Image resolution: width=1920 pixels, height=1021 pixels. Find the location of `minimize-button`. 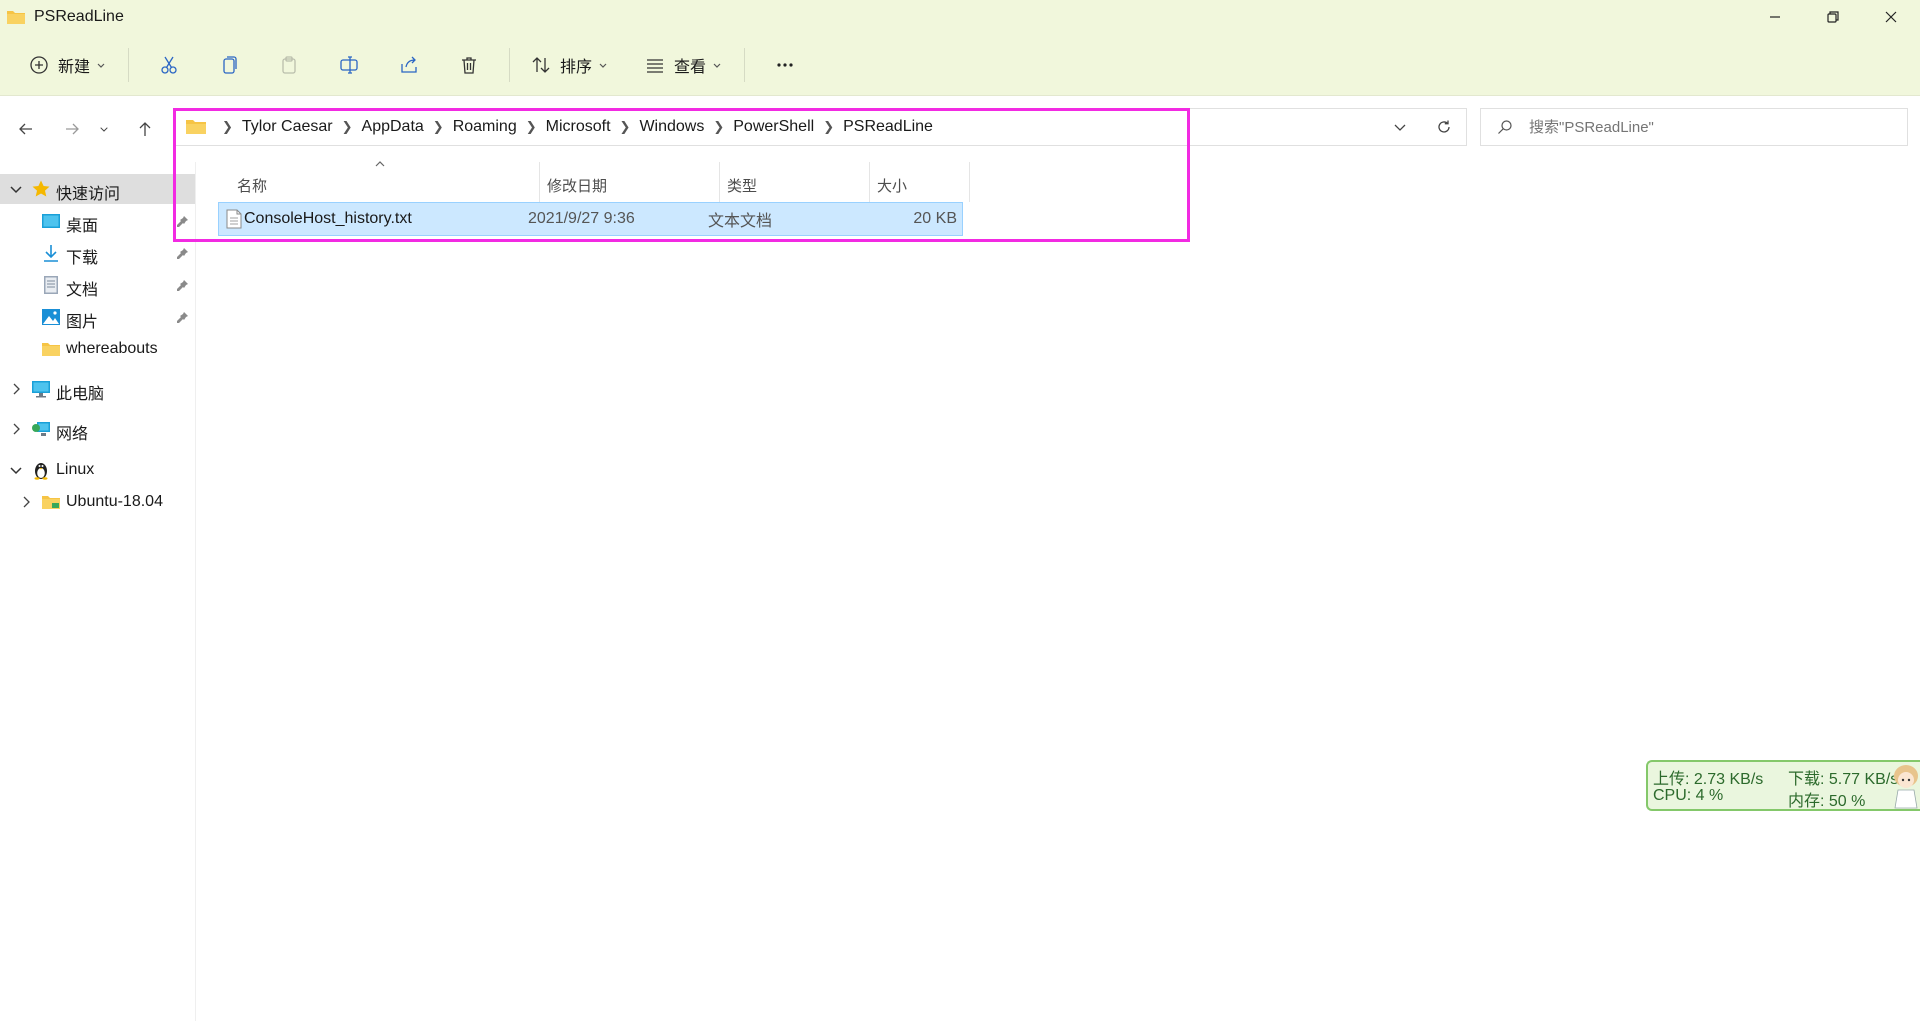

minimize-button is located at coordinates (1775, 17).